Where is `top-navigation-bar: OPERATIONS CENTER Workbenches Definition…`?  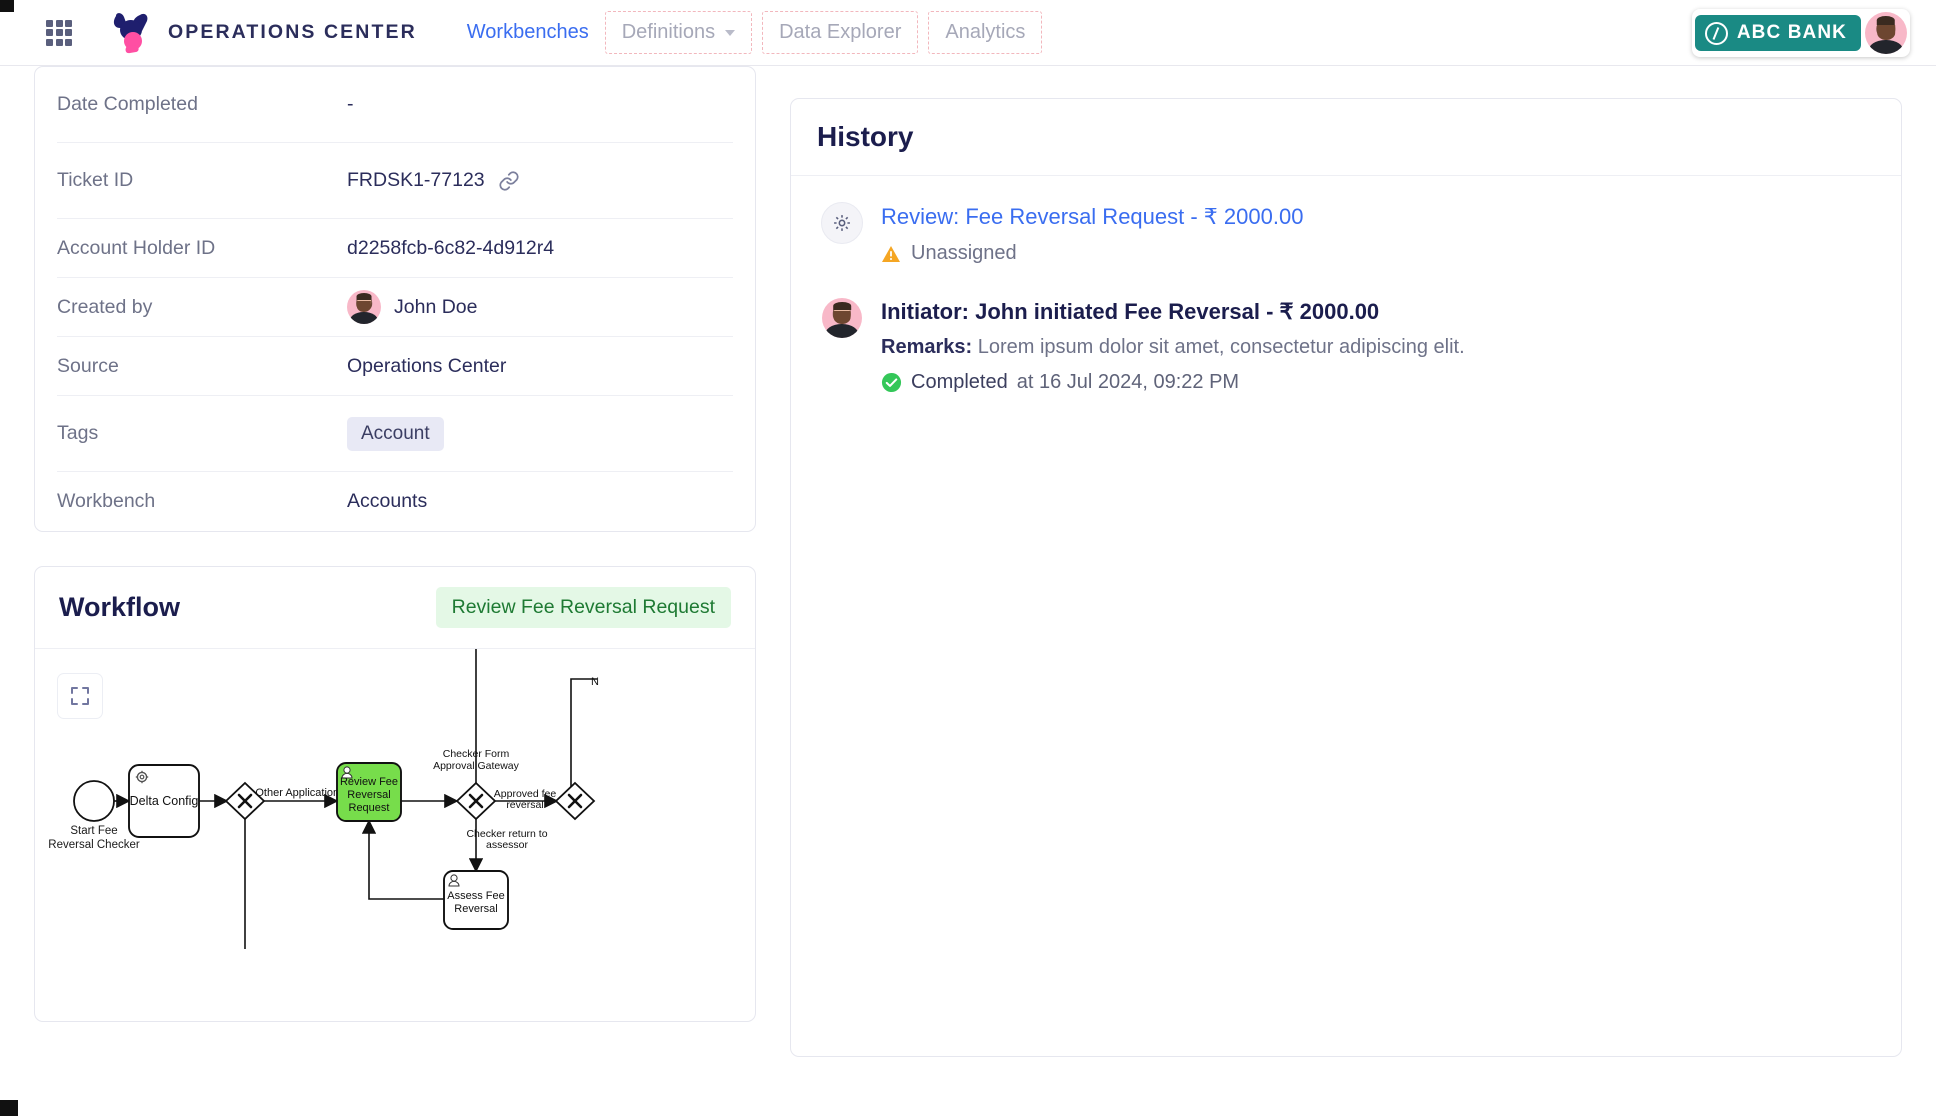
top-navigation-bar: OPERATIONS CENTER Workbenches Definition… is located at coordinates (968, 33).